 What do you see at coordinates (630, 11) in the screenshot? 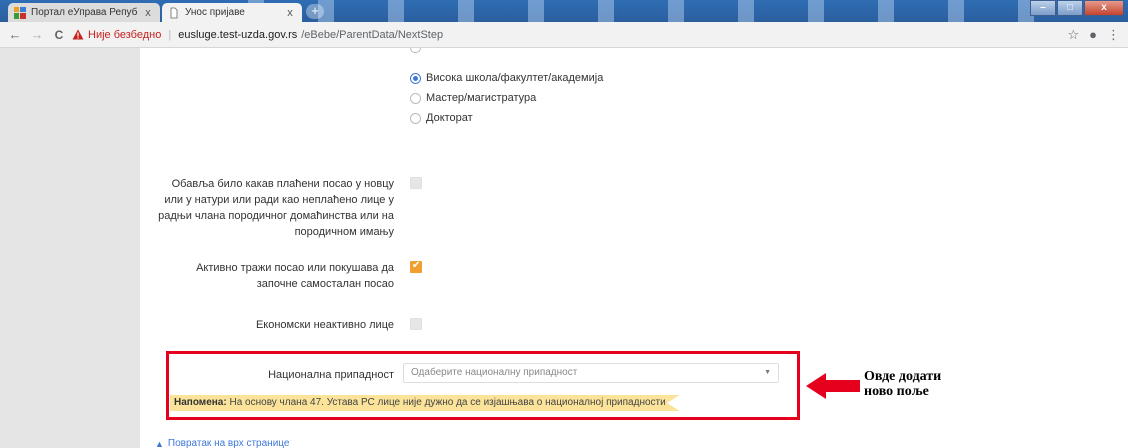
I see `desktop-background` at bounding box center [630, 11].